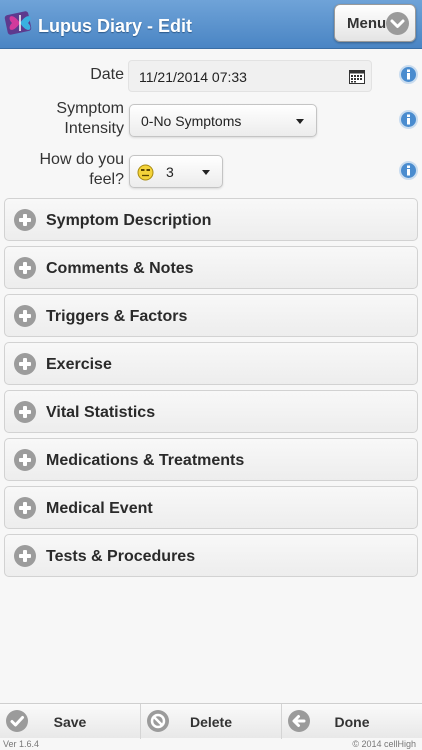 Image resolution: width=422 pixels, height=750 pixels. What do you see at coordinates (211, 411) in the screenshot?
I see `section-vital-statistics: Vital Statistics` at bounding box center [211, 411].